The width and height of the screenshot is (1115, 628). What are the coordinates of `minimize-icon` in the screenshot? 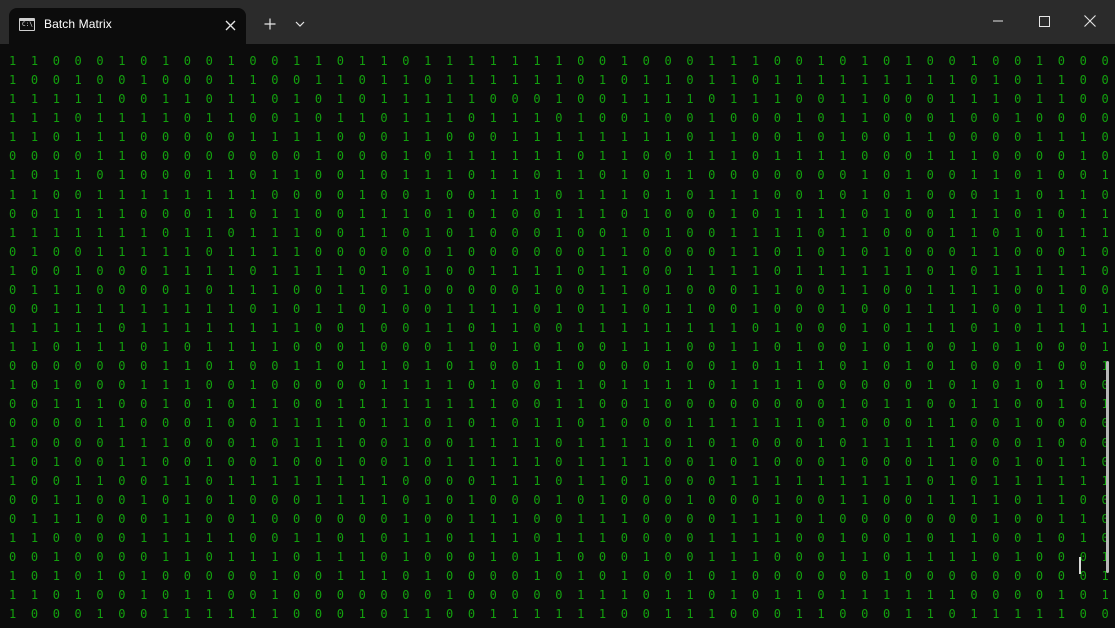 It's located at (998, 21).